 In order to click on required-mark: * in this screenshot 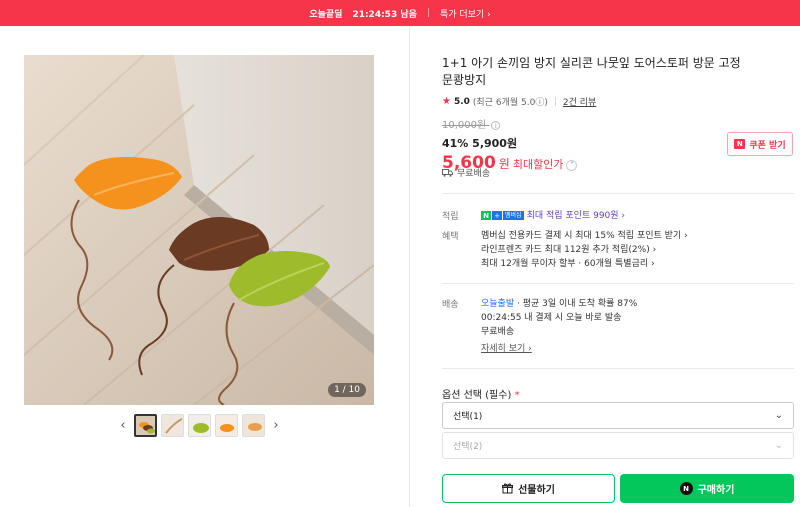, I will do `click(517, 395)`.